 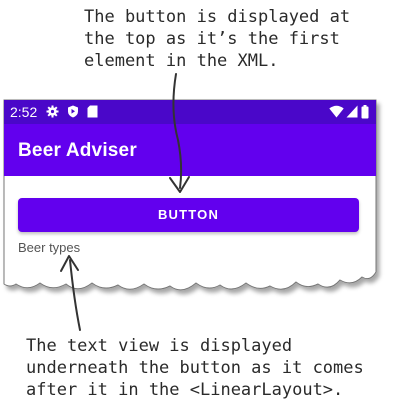 What do you see at coordinates (336, 111) in the screenshot?
I see `wifi-icon` at bounding box center [336, 111].